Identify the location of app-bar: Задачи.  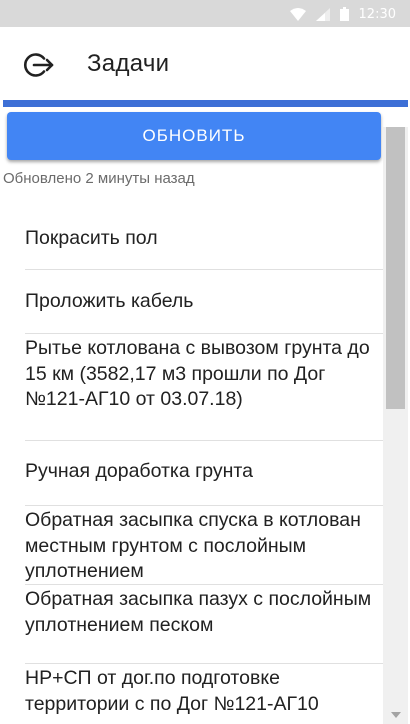
(205, 65).